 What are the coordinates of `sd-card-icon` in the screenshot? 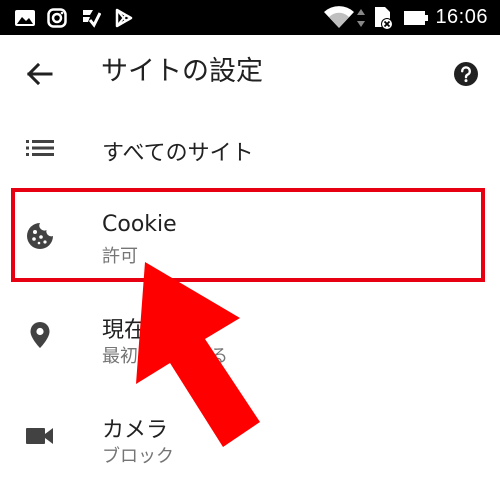 It's located at (383, 17).